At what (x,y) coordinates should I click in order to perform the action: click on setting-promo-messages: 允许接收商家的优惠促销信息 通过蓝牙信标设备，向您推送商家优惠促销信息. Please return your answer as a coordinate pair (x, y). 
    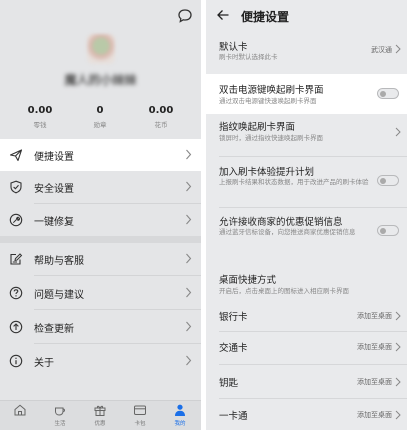
    Looking at the image, I should click on (306, 232).